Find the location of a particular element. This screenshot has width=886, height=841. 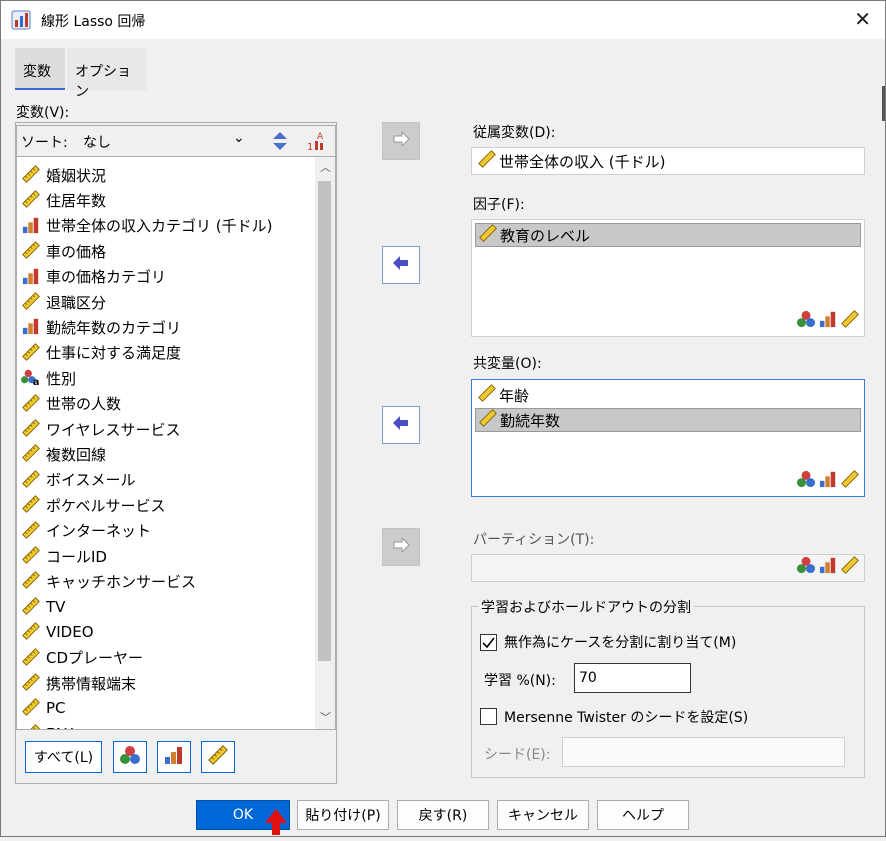

mersenne-checkbox is located at coordinates (488, 716).